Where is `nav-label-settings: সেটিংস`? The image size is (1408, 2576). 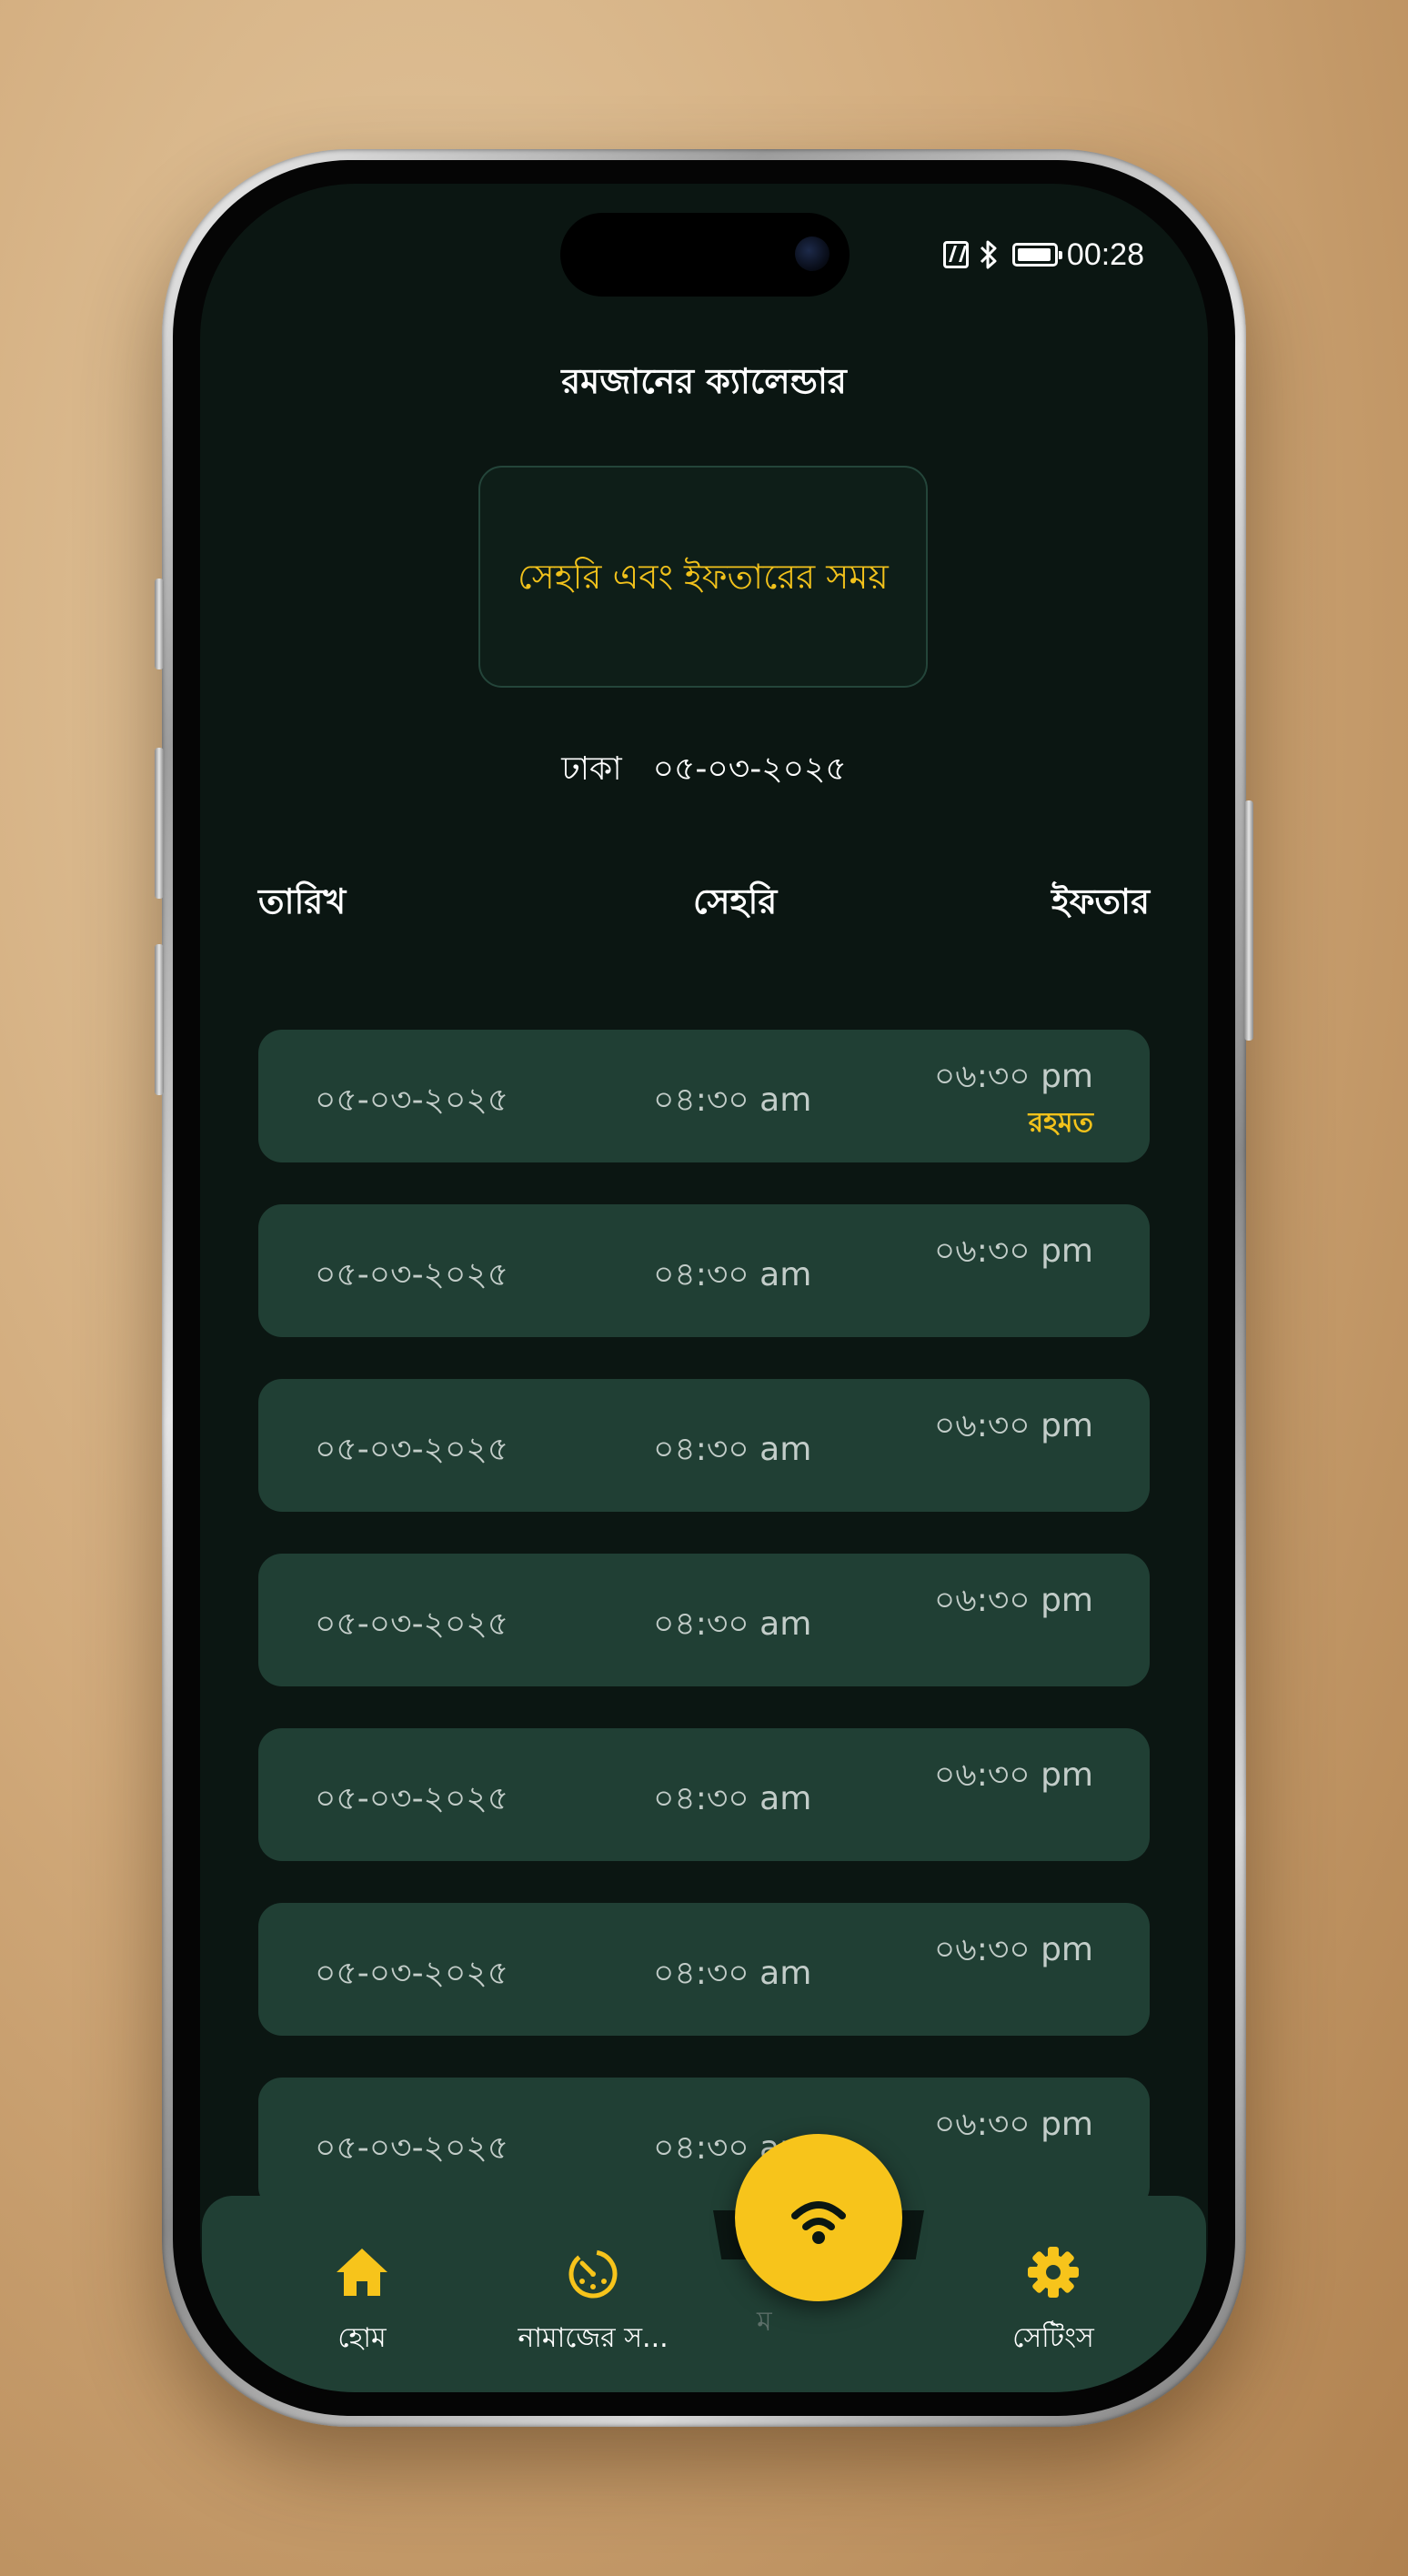
nav-label-settings: সেটিংস is located at coordinates (1053, 2338).